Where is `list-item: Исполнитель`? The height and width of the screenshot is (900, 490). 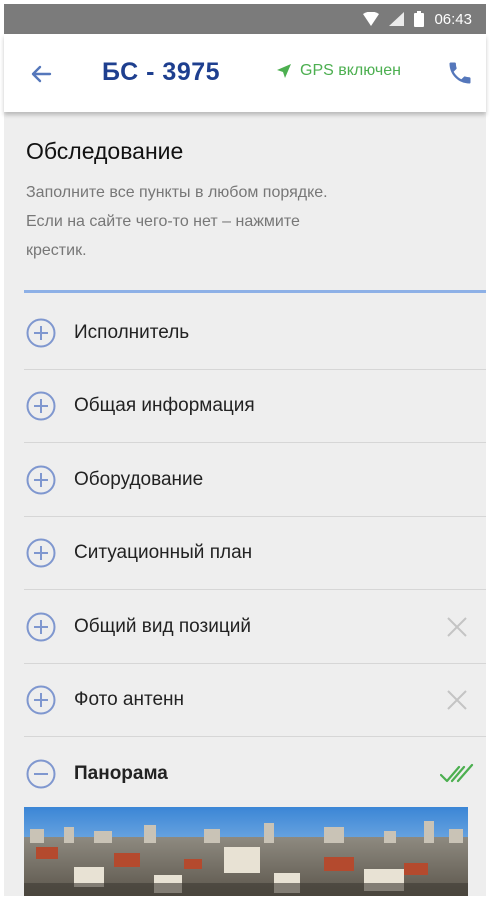
list-item: Исполнитель is located at coordinates (245, 333).